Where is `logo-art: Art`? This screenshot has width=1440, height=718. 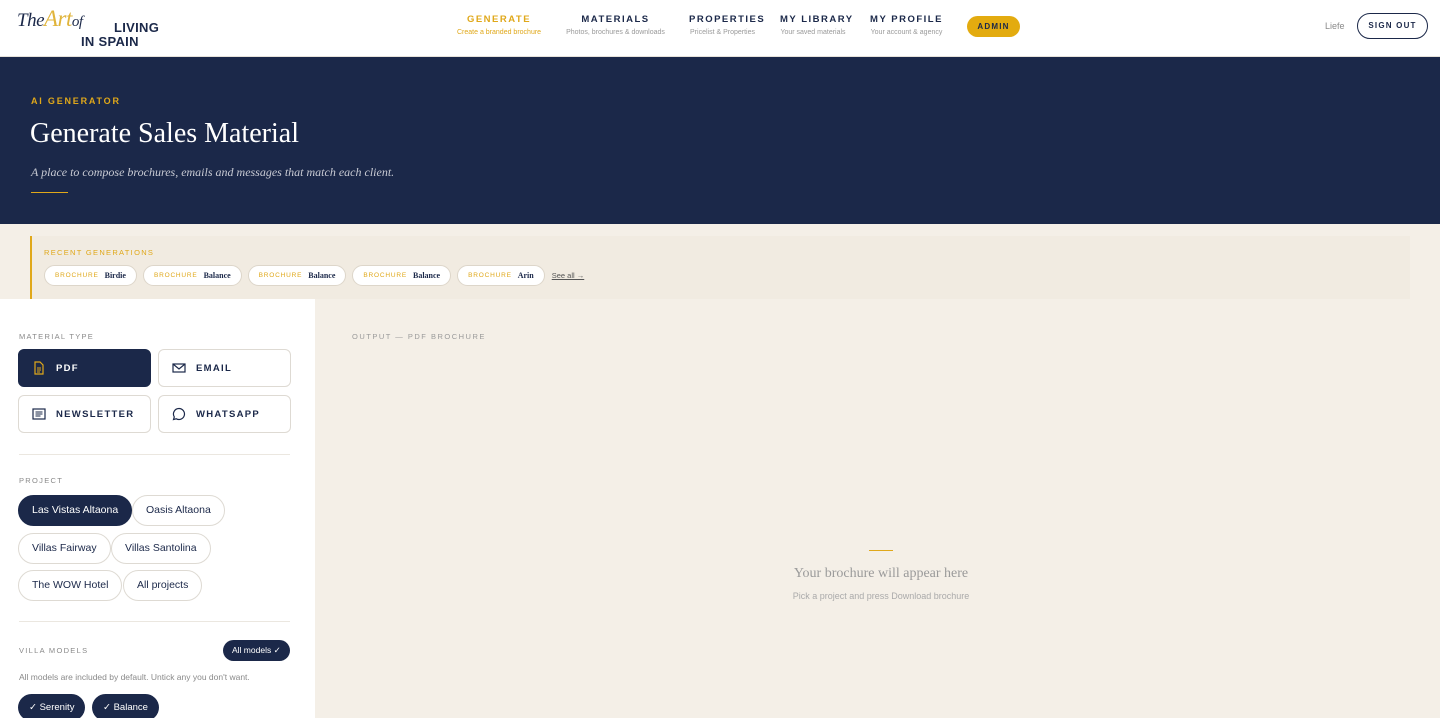 logo-art: Art is located at coordinates (58, 18).